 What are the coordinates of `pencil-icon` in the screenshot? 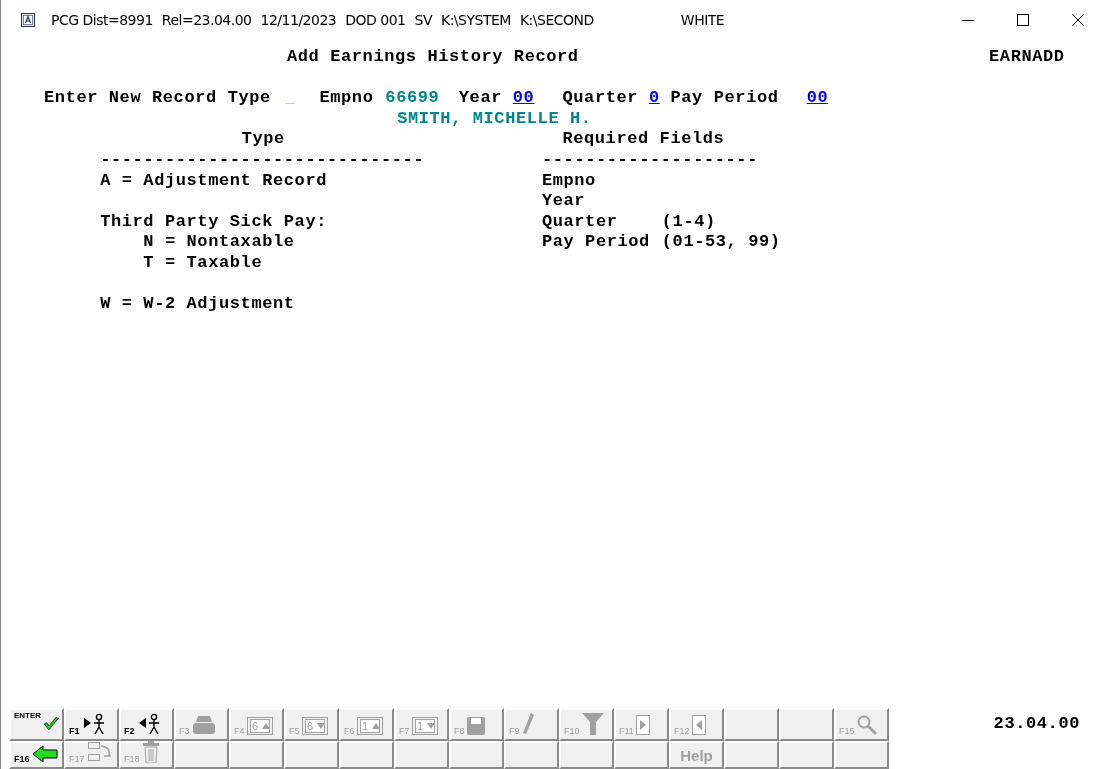 It's located at (527, 724).